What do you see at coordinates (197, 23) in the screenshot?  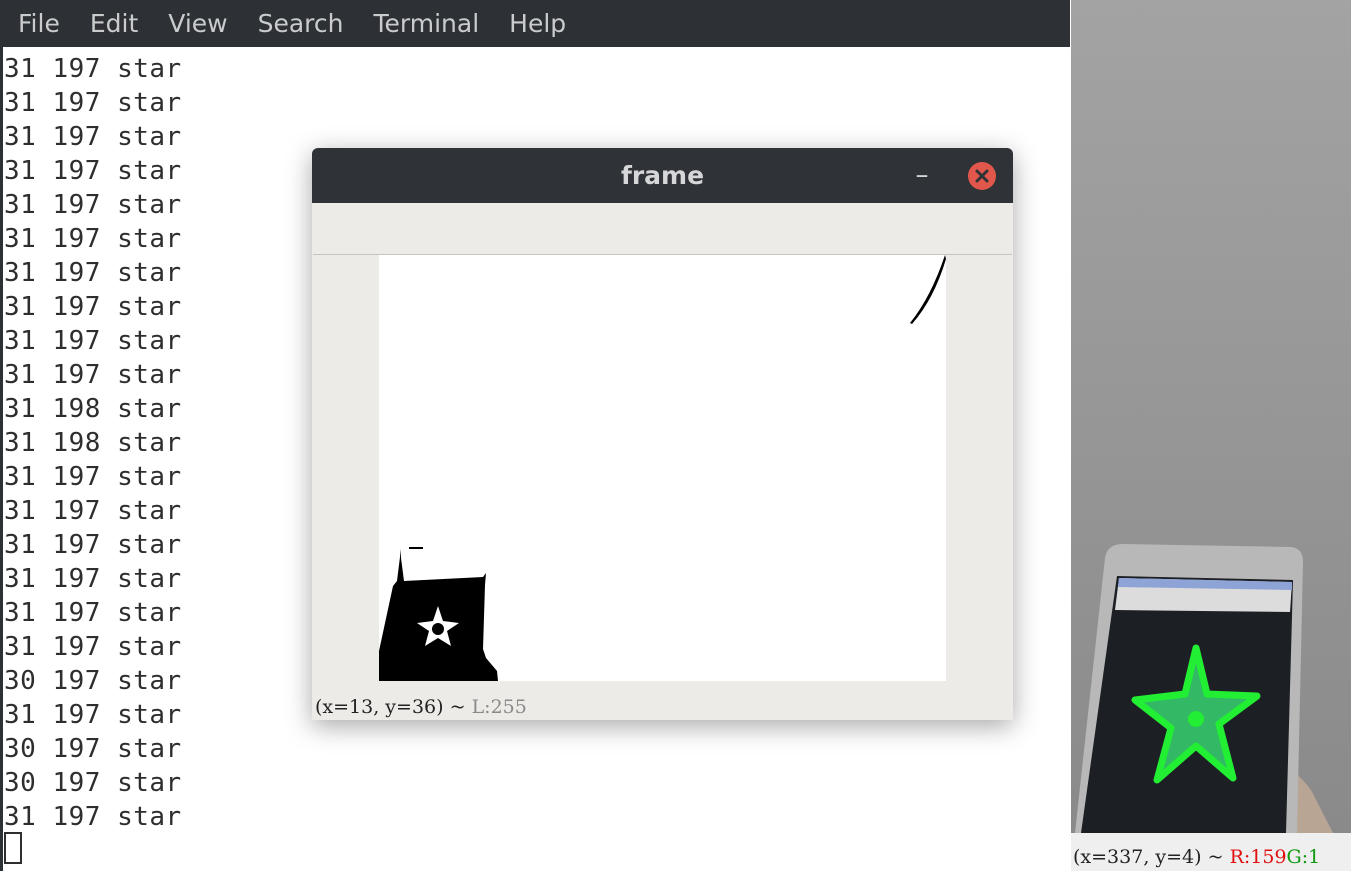 I see `menu-view: View` at bounding box center [197, 23].